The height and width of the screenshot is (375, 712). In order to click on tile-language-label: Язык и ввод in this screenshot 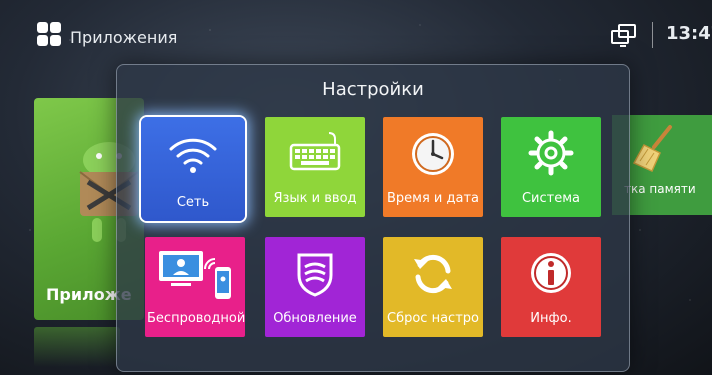, I will do `click(315, 198)`.